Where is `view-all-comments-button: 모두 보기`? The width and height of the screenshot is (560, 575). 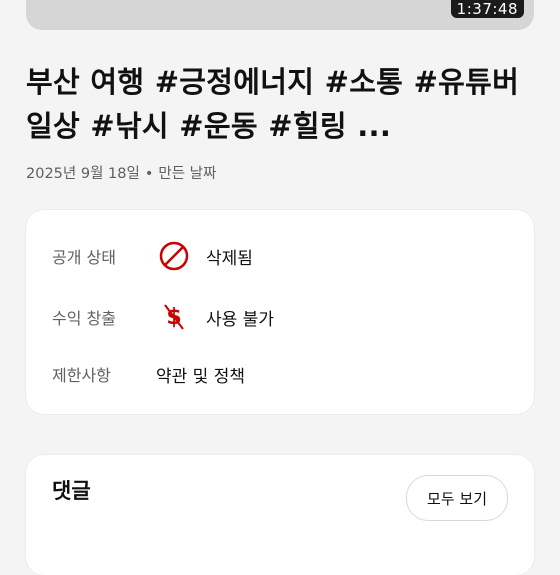
view-all-comments-button: 모두 보기 is located at coordinates (457, 498).